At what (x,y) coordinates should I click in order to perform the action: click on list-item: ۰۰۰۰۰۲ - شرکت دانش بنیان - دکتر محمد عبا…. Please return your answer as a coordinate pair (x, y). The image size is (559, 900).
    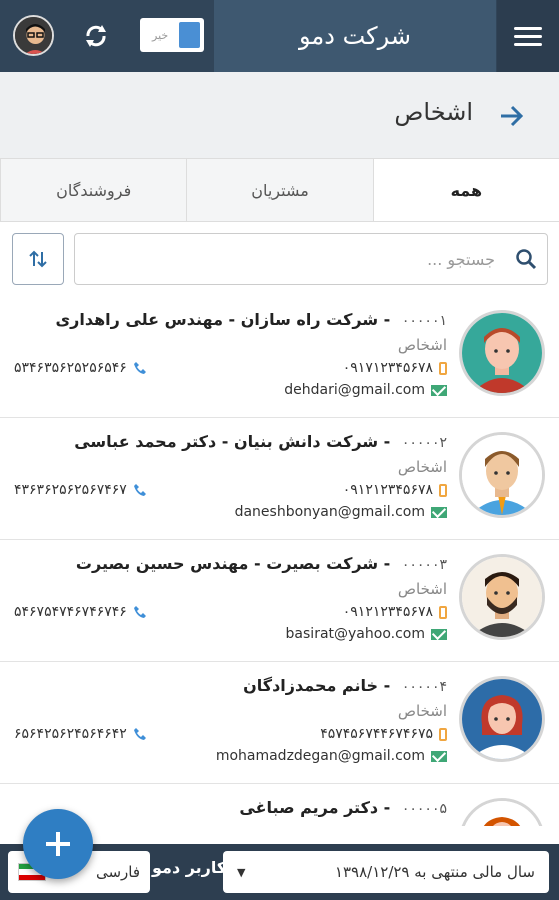
    Looking at the image, I should click on (279, 479).